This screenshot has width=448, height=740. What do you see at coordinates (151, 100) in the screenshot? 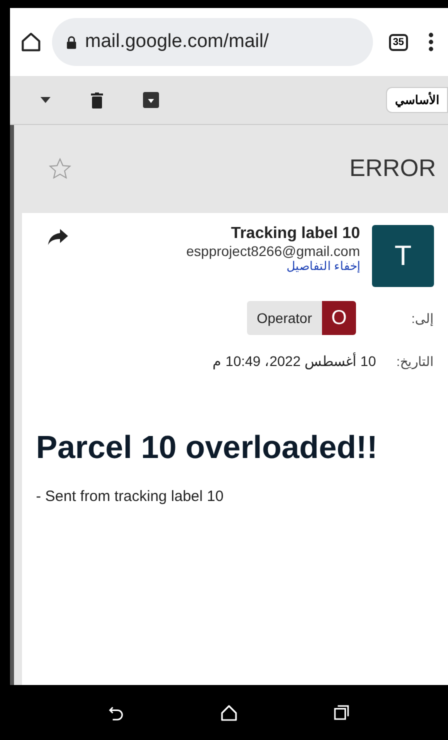
I see `archive-icon` at bounding box center [151, 100].